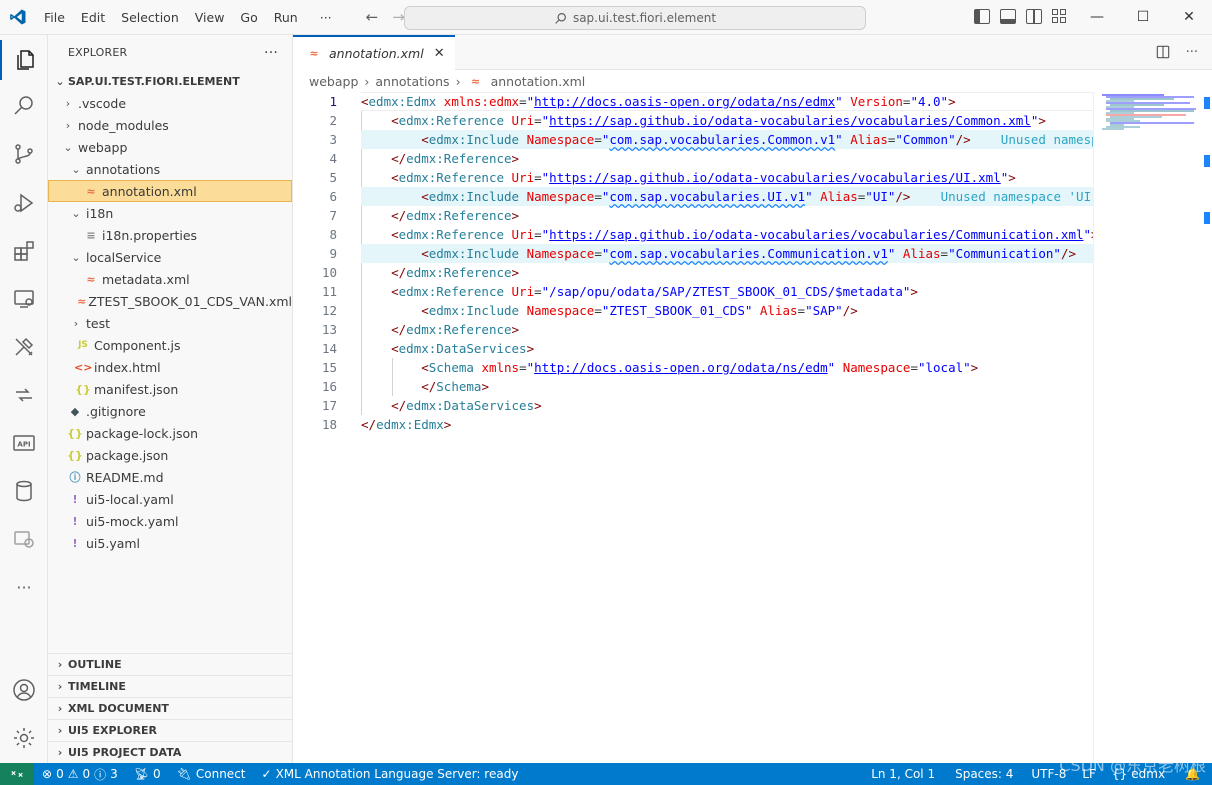  Describe the element at coordinates (211, 774) in the screenshot. I see `connect-button: 🔌︎ Connect` at that location.